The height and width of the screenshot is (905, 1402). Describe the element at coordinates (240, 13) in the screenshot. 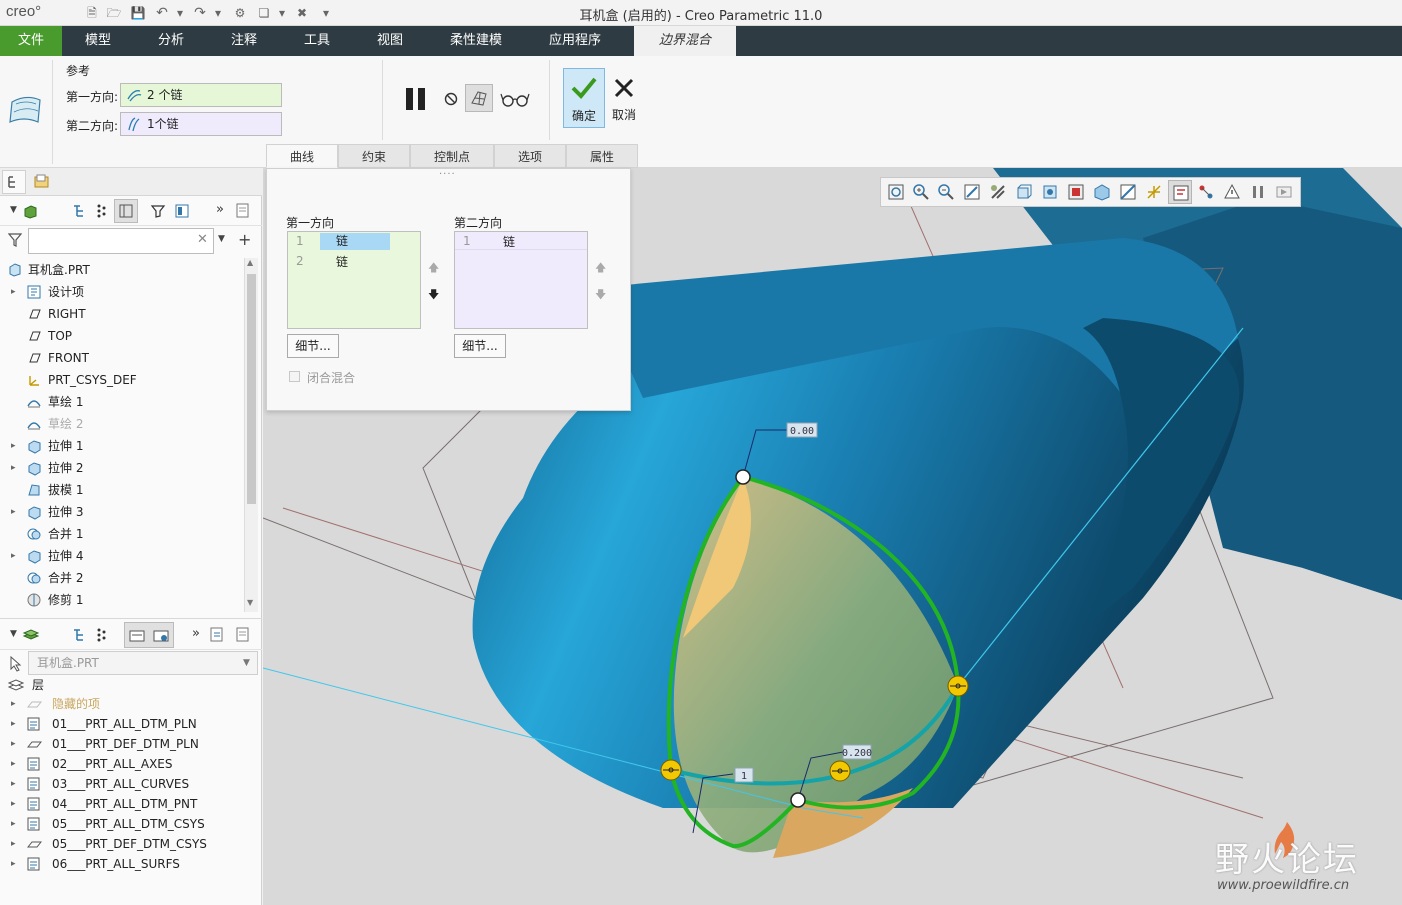

I see `regenerate-icon: ⚙` at that location.